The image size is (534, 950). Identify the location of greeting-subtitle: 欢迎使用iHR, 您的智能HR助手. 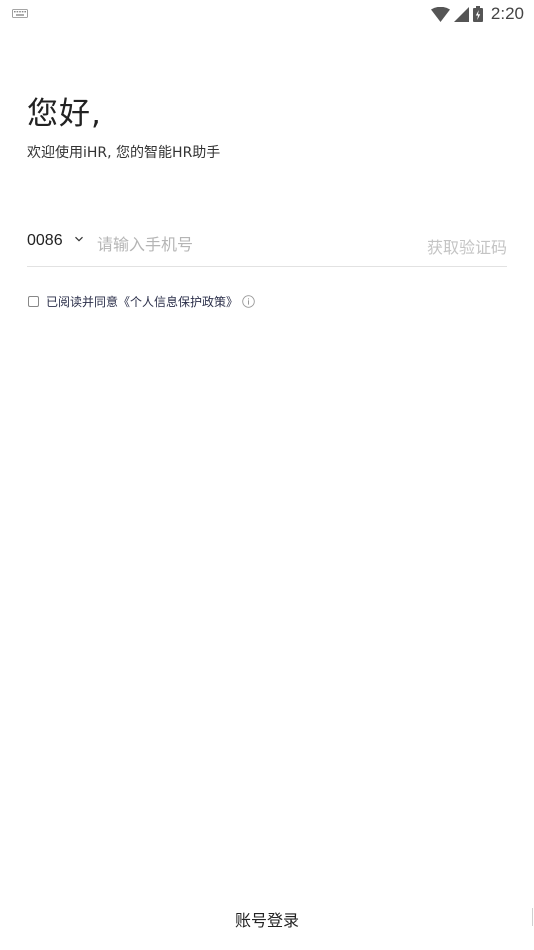
(124, 153).